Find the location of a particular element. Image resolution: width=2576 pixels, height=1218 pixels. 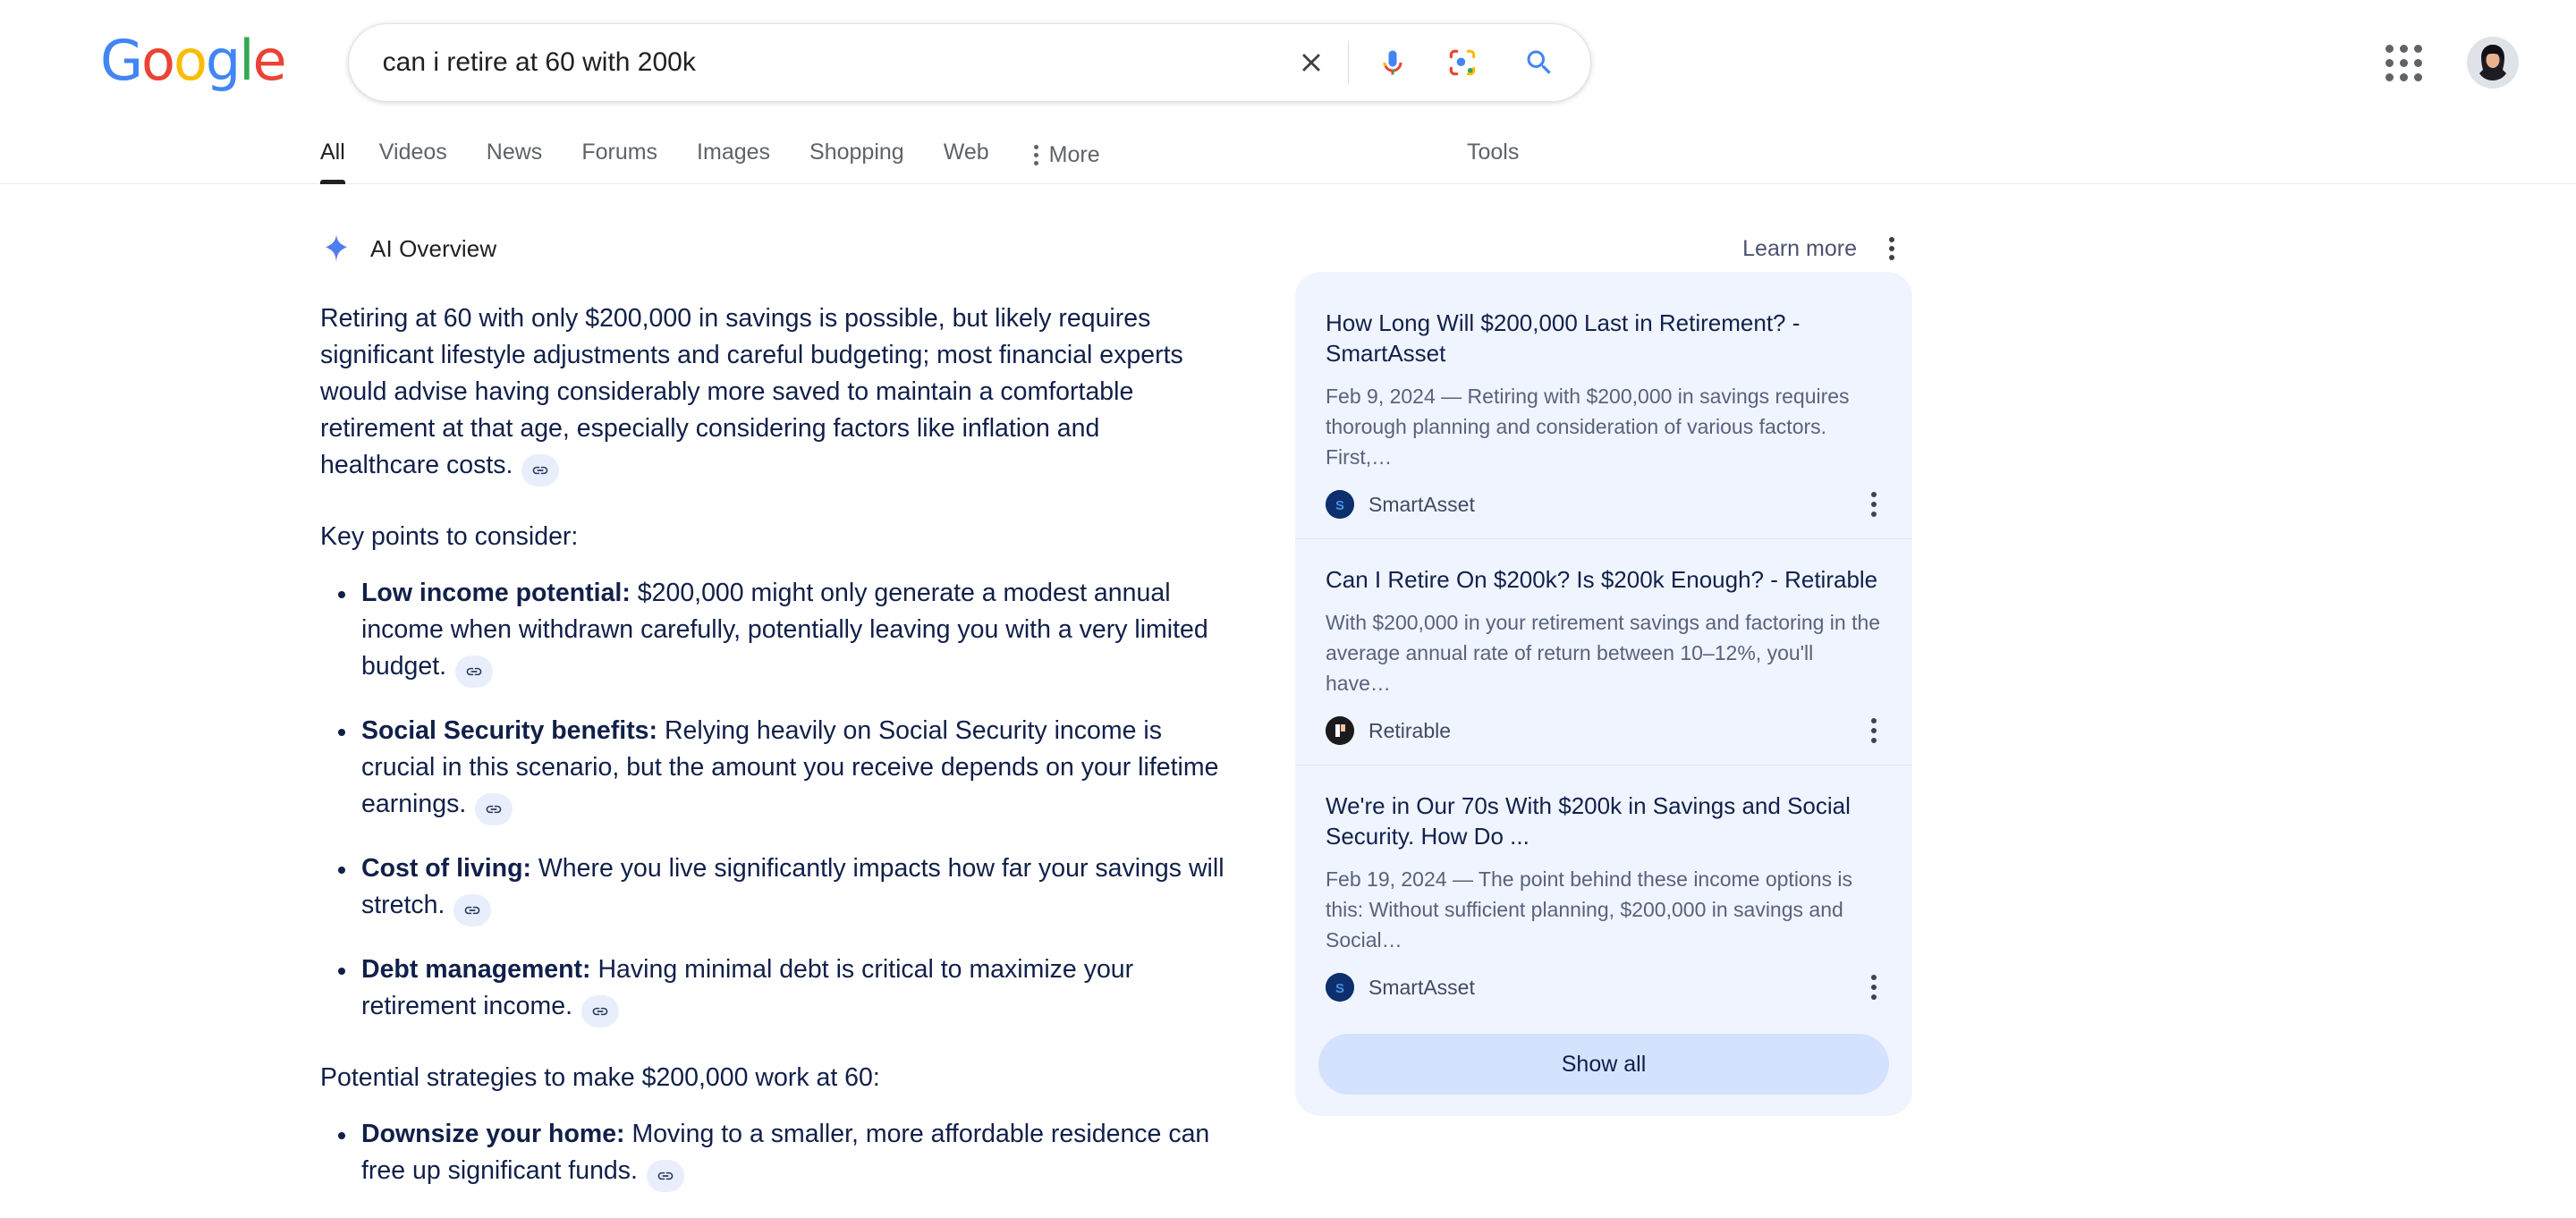

tab-more: More is located at coordinates (1064, 154).